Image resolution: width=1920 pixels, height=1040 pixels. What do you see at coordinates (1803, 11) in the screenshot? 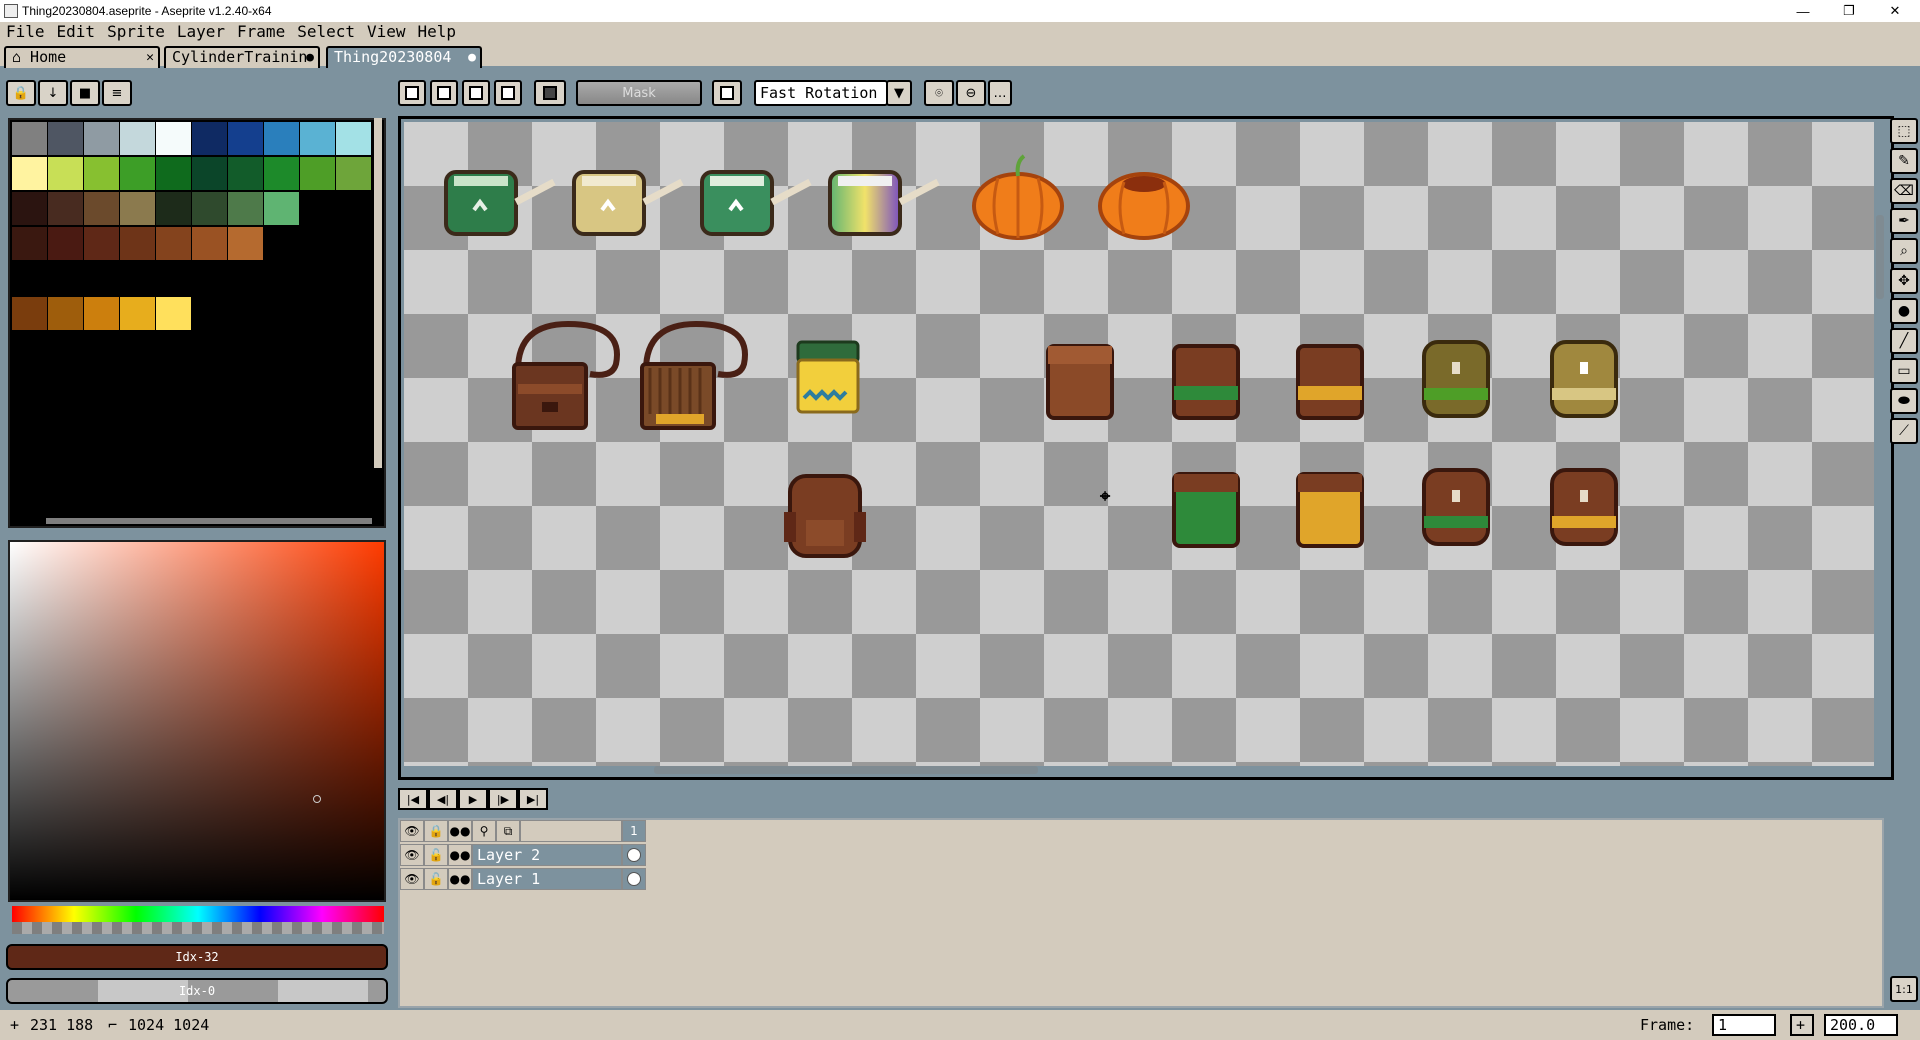
I see `minimize-button: —` at bounding box center [1803, 11].